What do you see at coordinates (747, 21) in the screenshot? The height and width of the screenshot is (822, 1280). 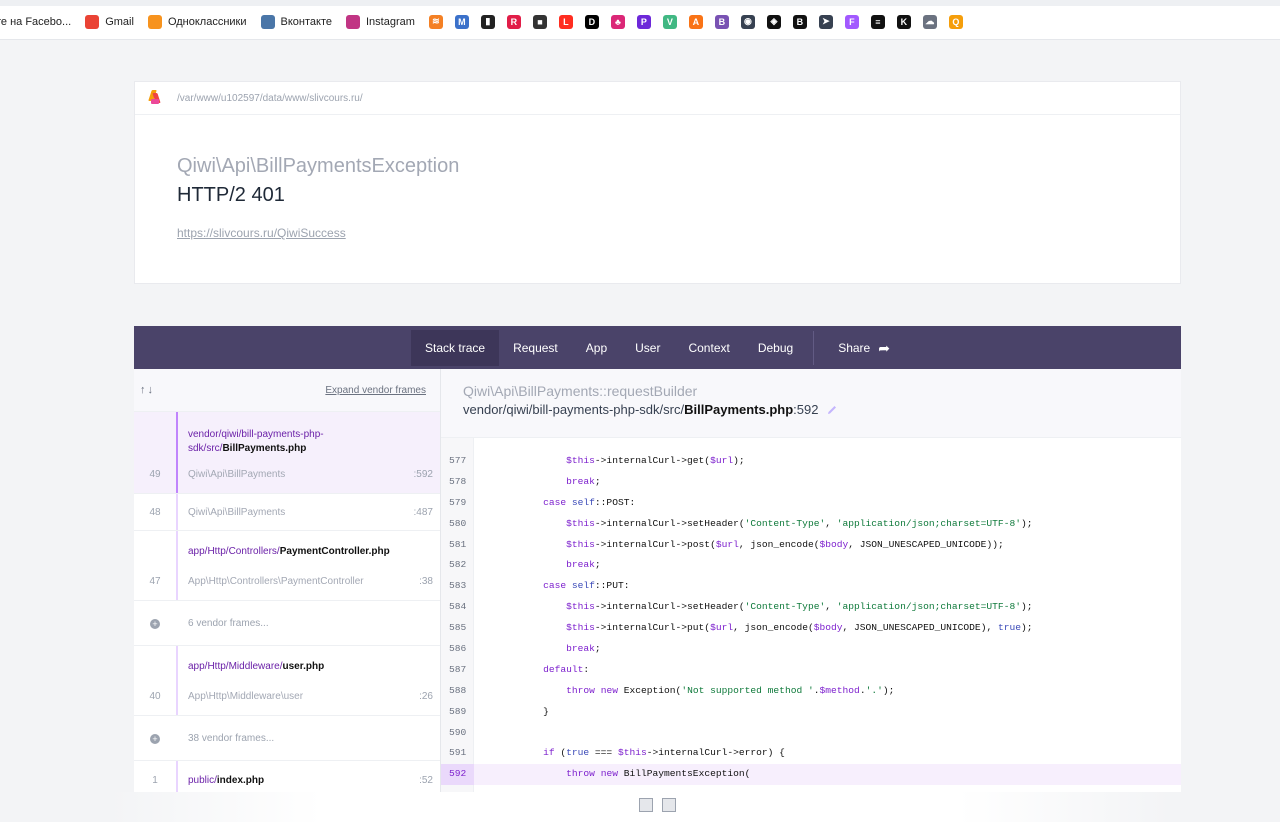 I see `bookmark-globe: ◉` at bounding box center [747, 21].